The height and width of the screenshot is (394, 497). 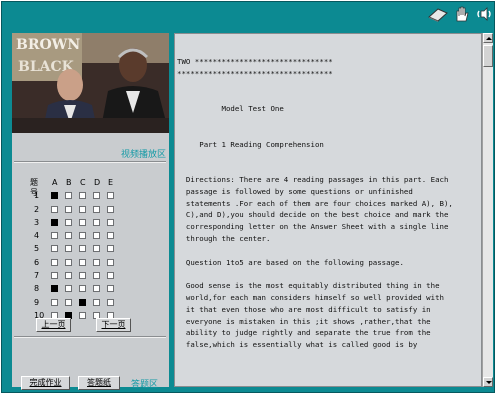 What do you see at coordinates (37, 276) in the screenshot?
I see `question-number: 7` at bounding box center [37, 276].